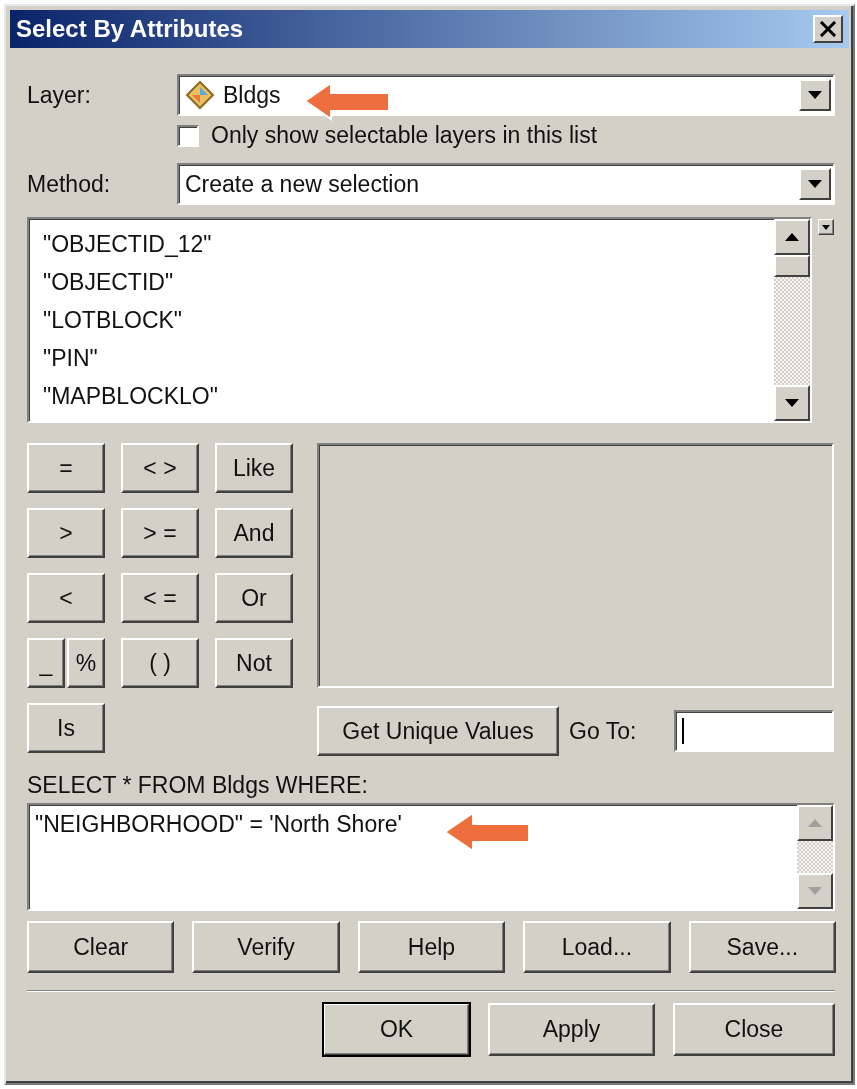  What do you see at coordinates (198, 785) in the screenshot?
I see `expression-label: SELECT * FROM Bldgs WHERE:` at bounding box center [198, 785].